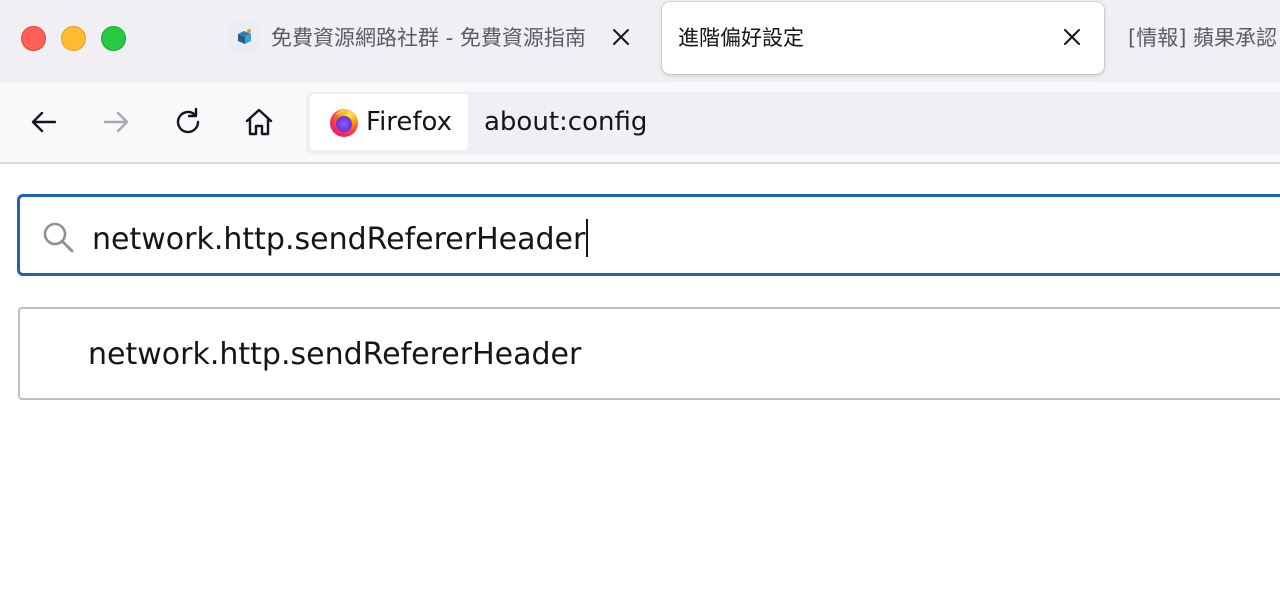  Describe the element at coordinates (648, 235) in the screenshot. I see `config-search-input: network.http.sendRefererHeader` at that location.